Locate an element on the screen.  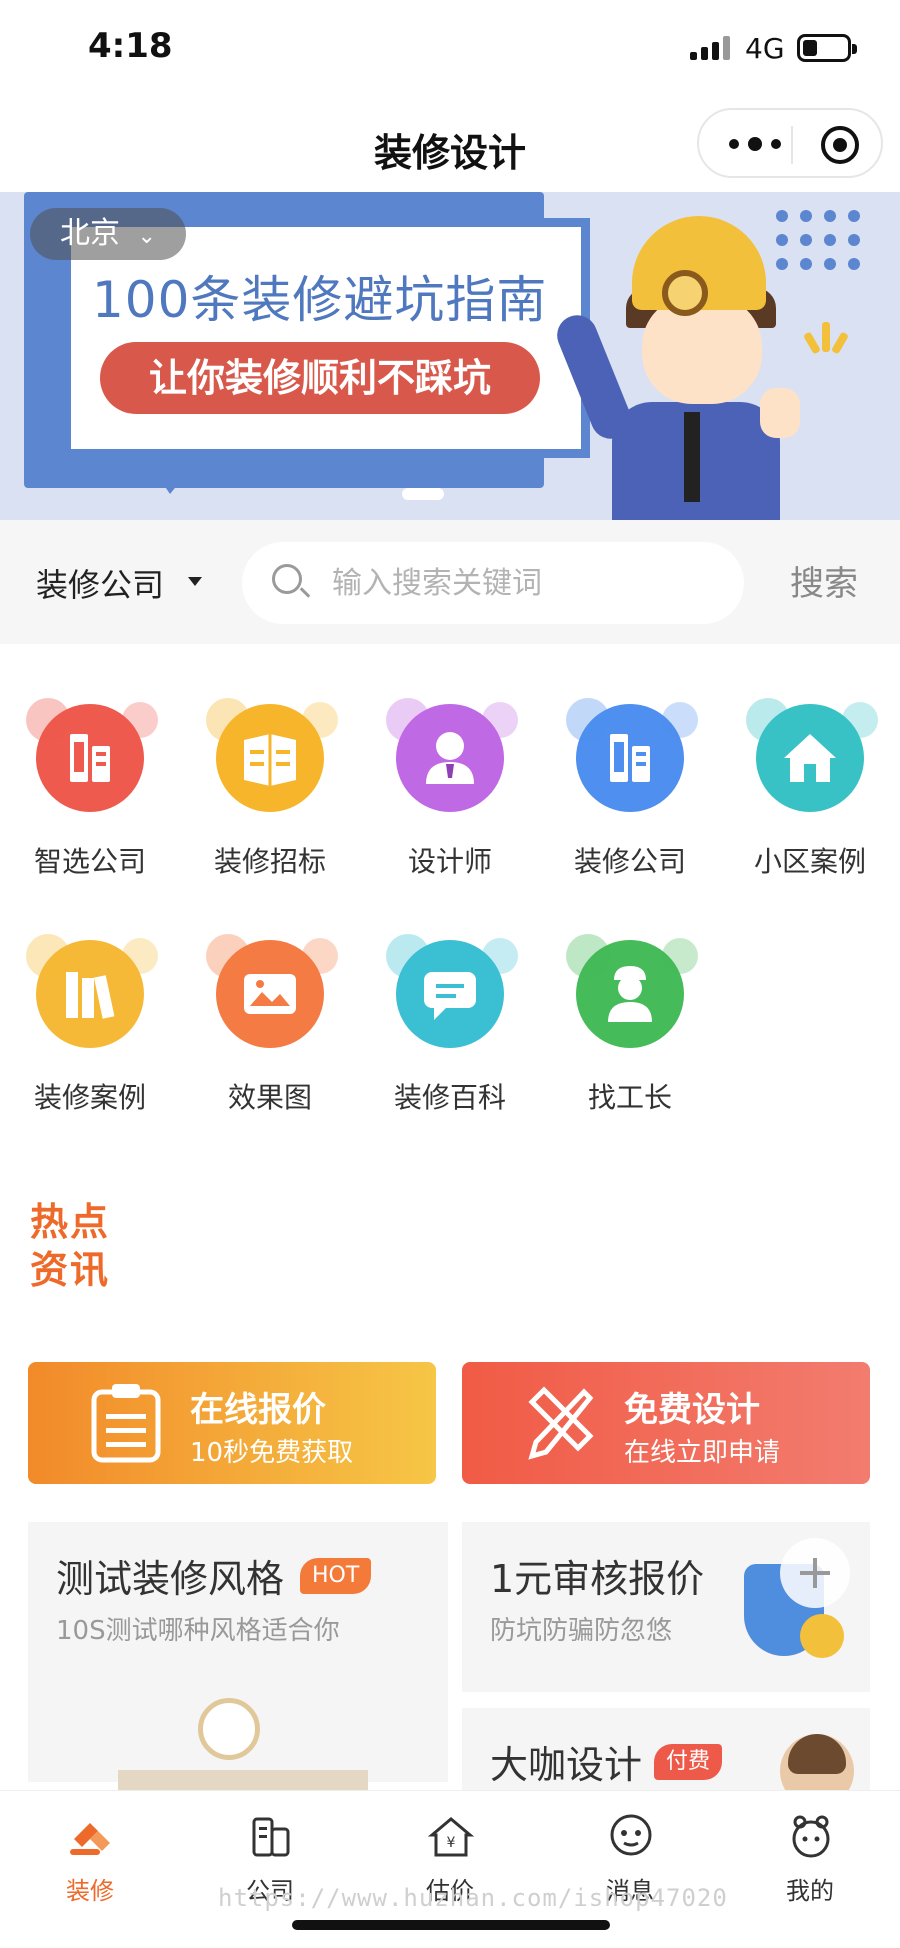
grid-item-decoration-cases: 装修案例 is located at coordinates (90, 997).